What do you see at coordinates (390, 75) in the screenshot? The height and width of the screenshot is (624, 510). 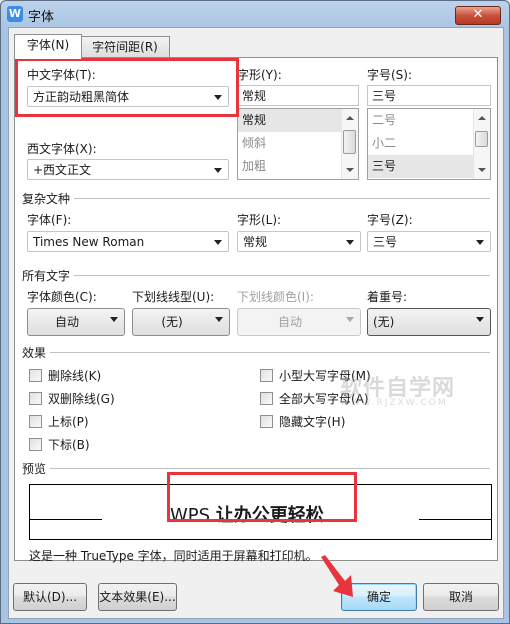 I see `size-label: 字号(S):` at bounding box center [390, 75].